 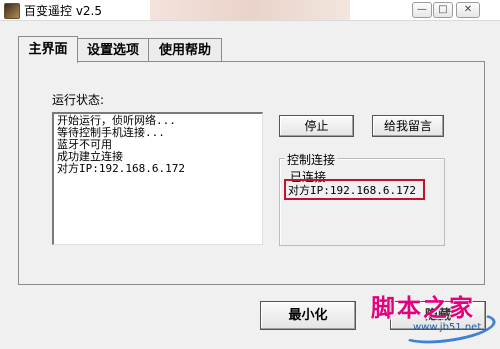 I want to click on tab-main: 主界面, so click(x=48, y=49).